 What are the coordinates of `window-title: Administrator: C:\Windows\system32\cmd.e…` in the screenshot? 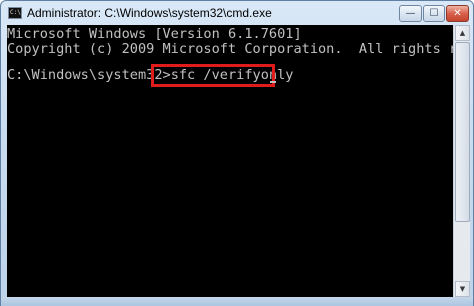 It's located at (149, 13).